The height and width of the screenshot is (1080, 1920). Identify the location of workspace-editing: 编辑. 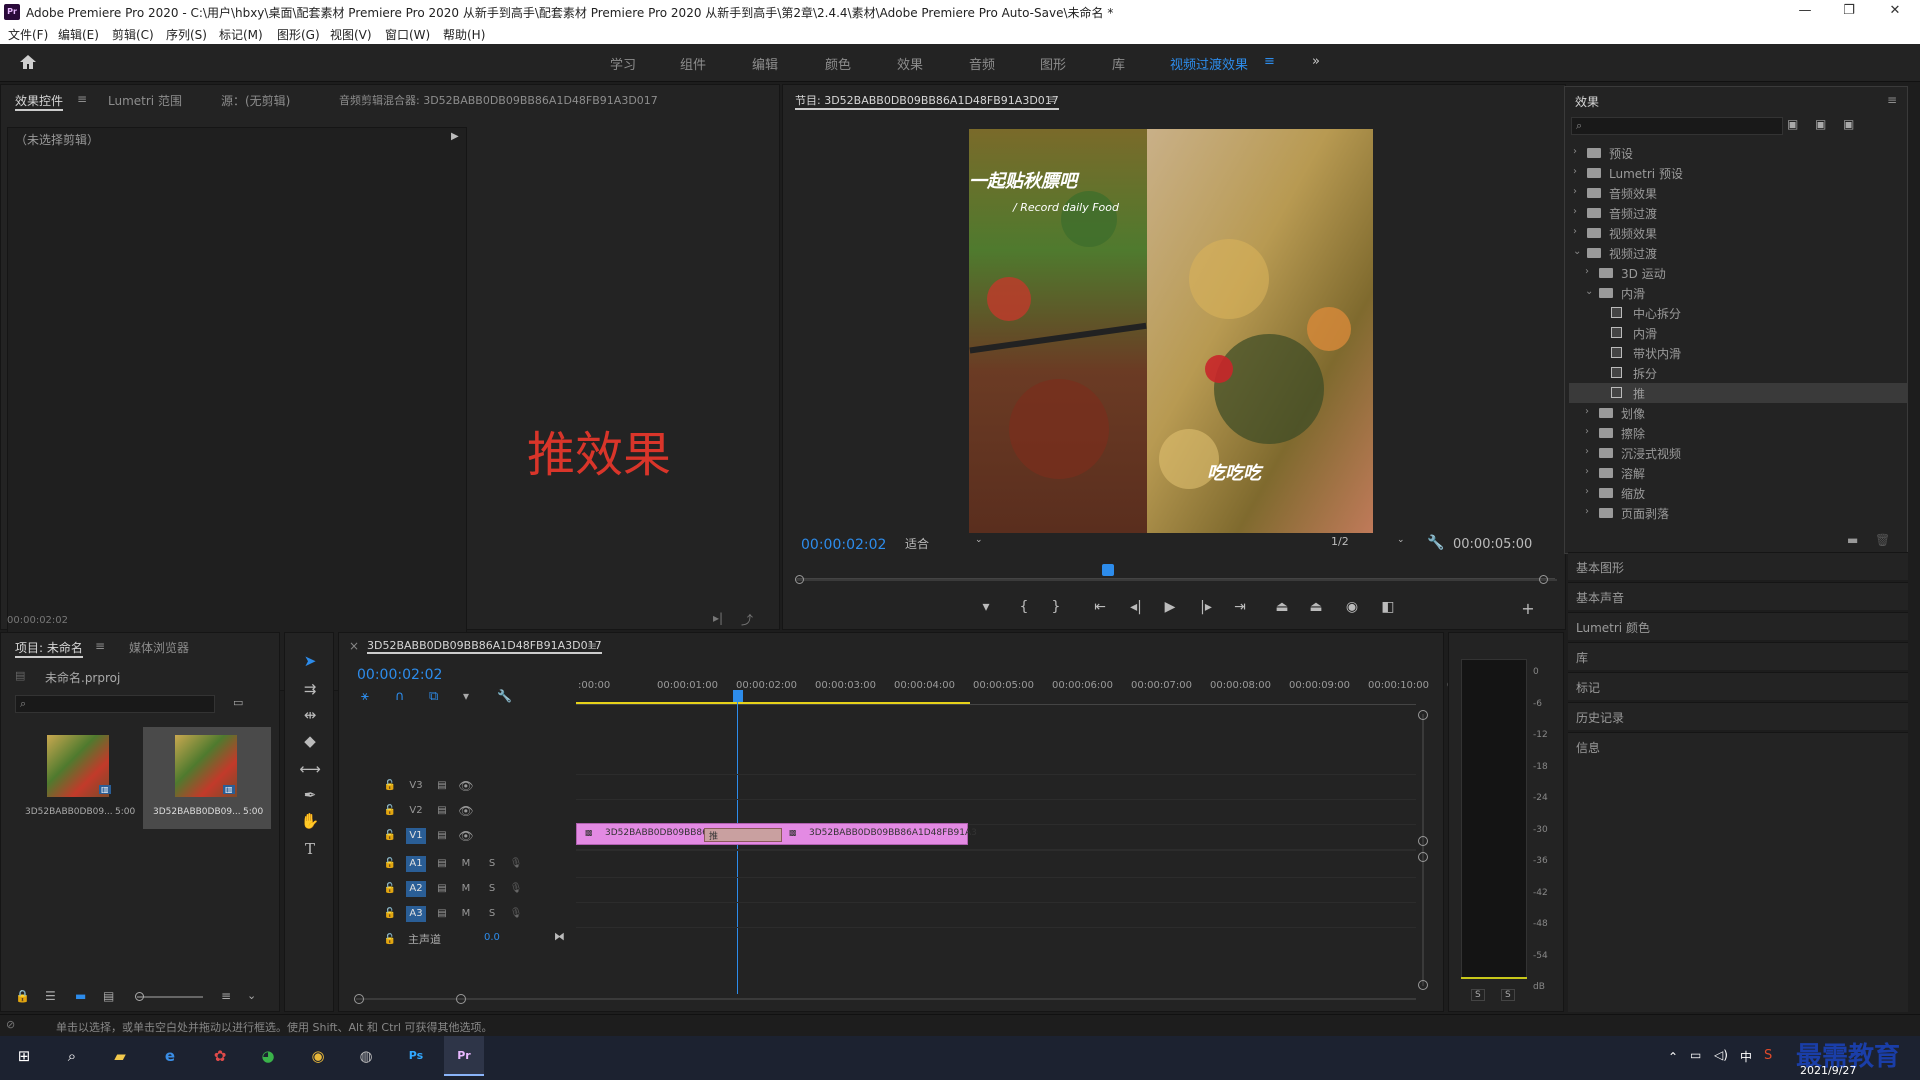
(765, 63).